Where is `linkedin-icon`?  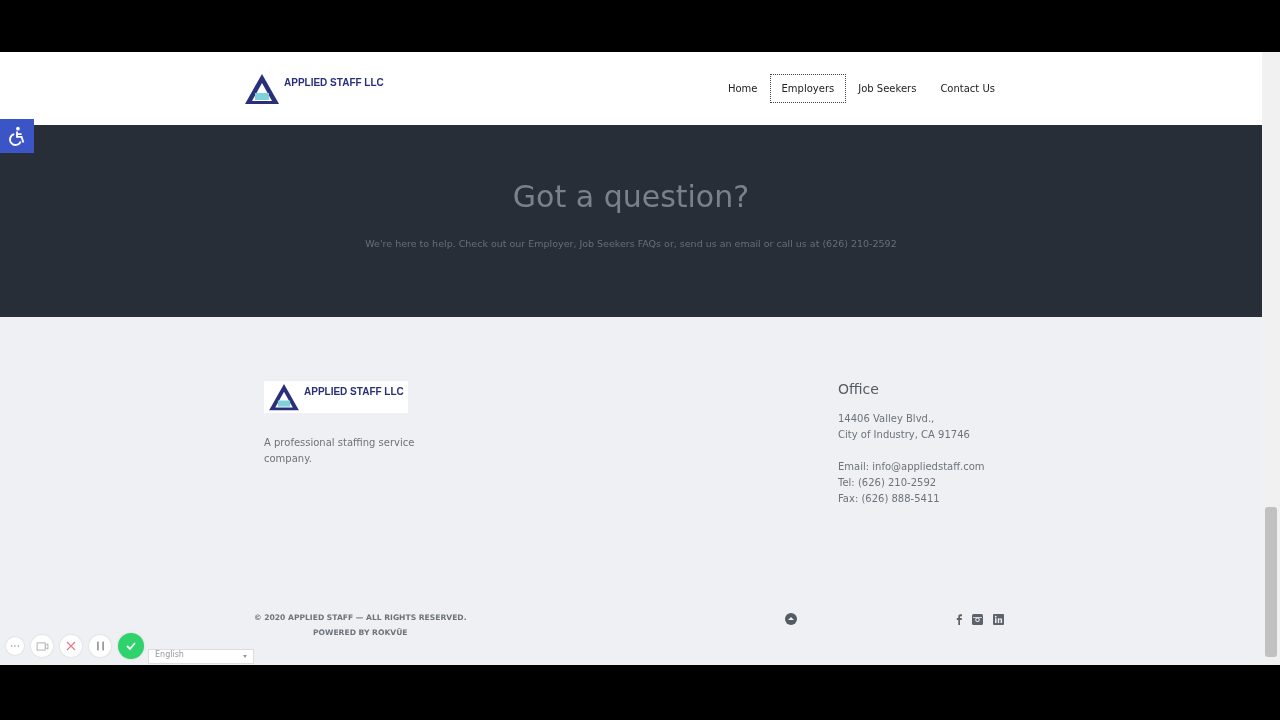 linkedin-icon is located at coordinates (998, 619).